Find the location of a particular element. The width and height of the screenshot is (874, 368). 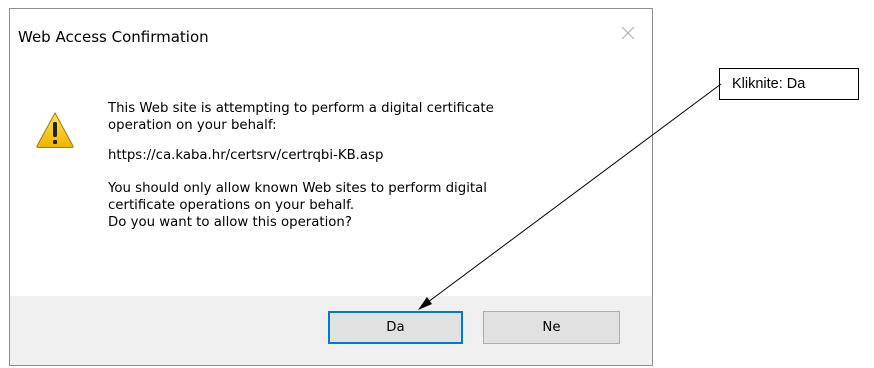

dialog-button-bar: Da Ne is located at coordinates (331, 330).